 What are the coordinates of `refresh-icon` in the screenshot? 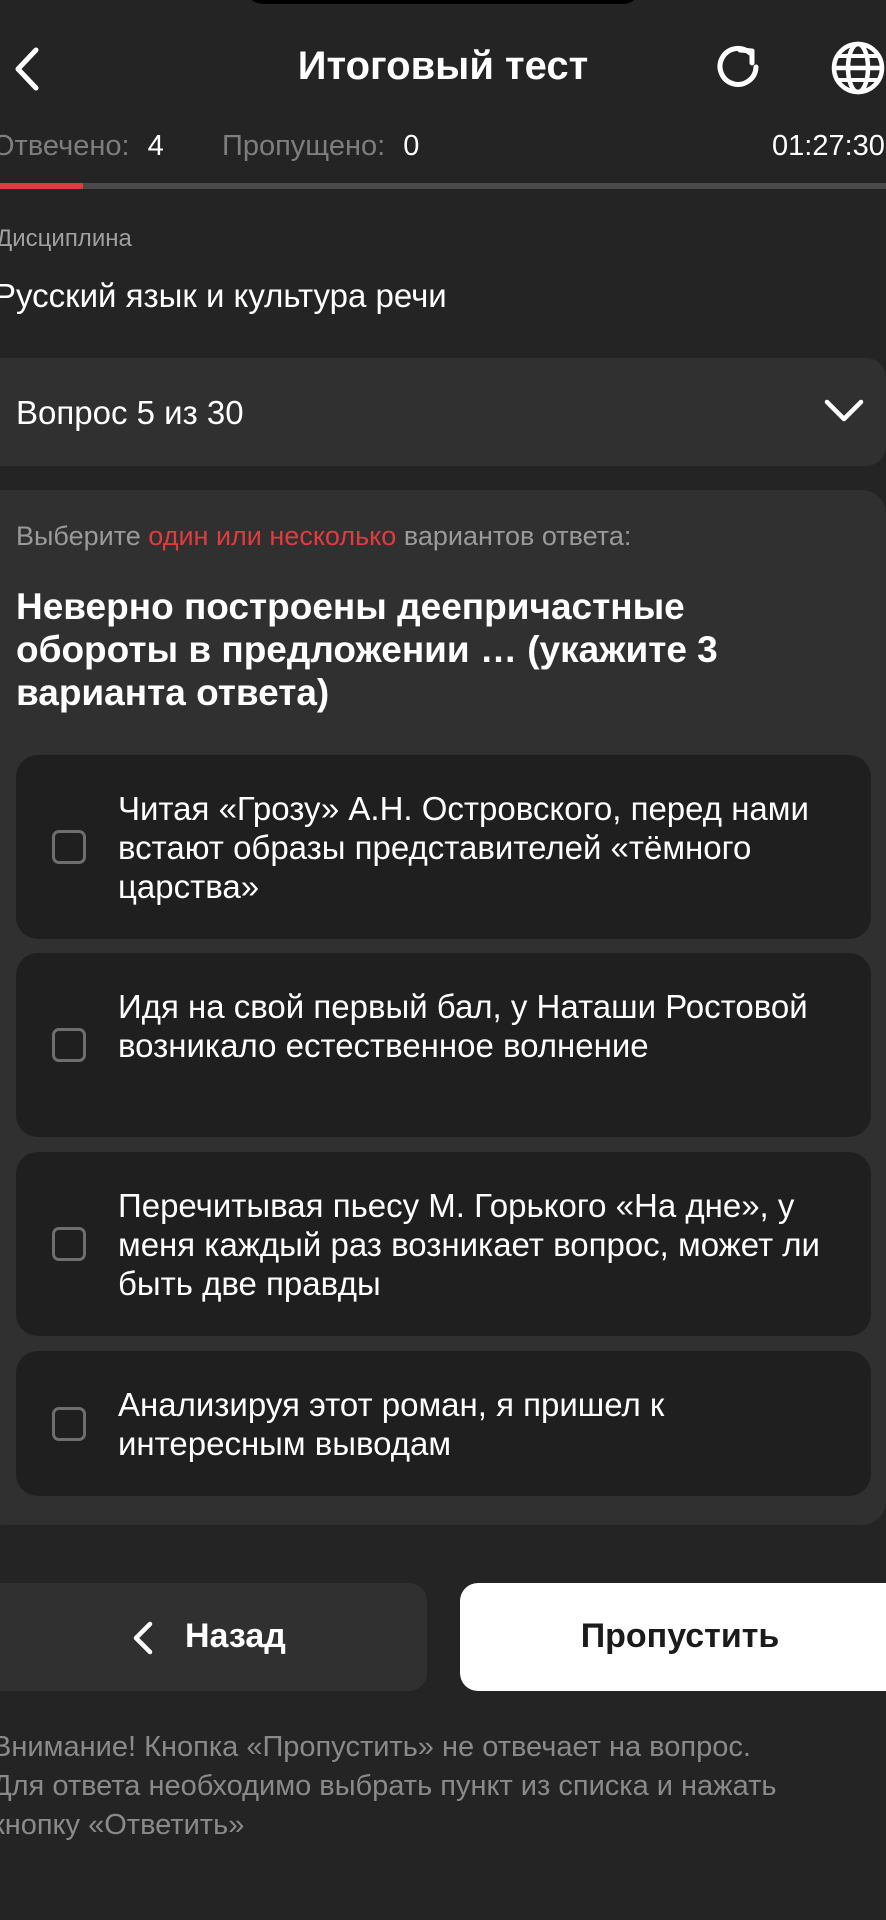 It's located at (739, 67).